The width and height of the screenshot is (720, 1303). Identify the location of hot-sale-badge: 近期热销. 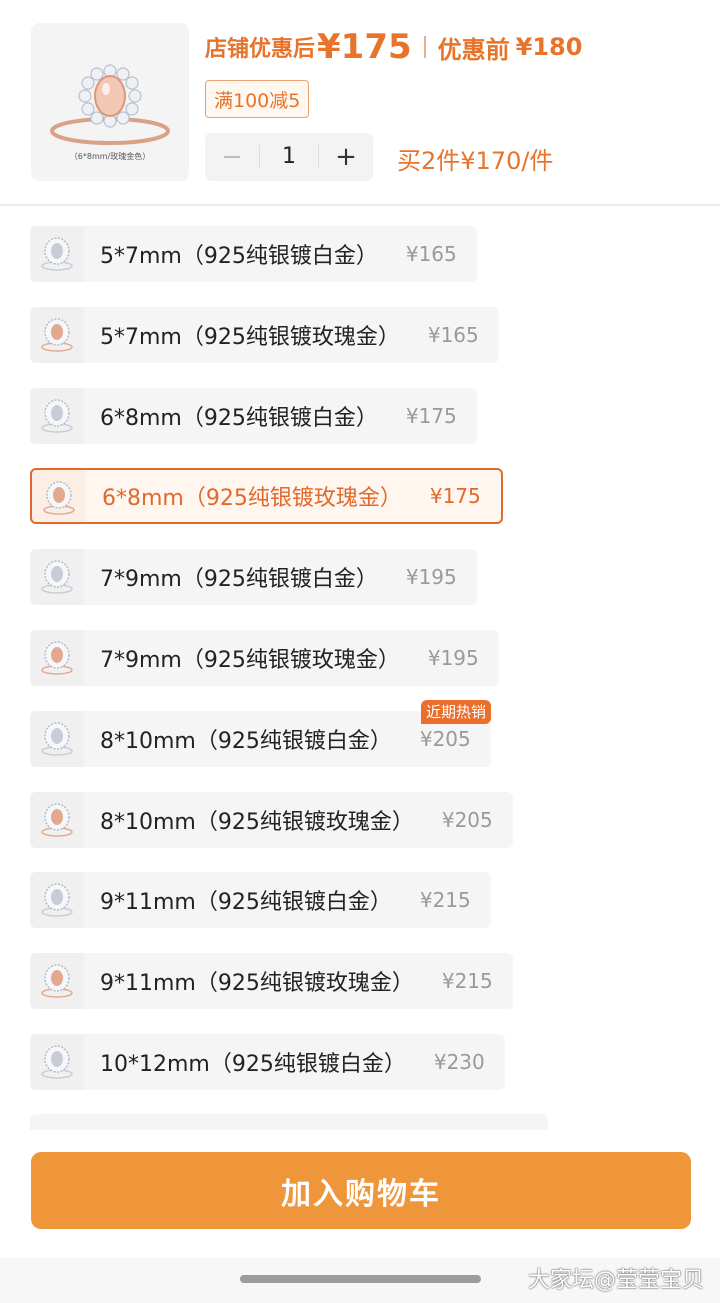
(456, 712).